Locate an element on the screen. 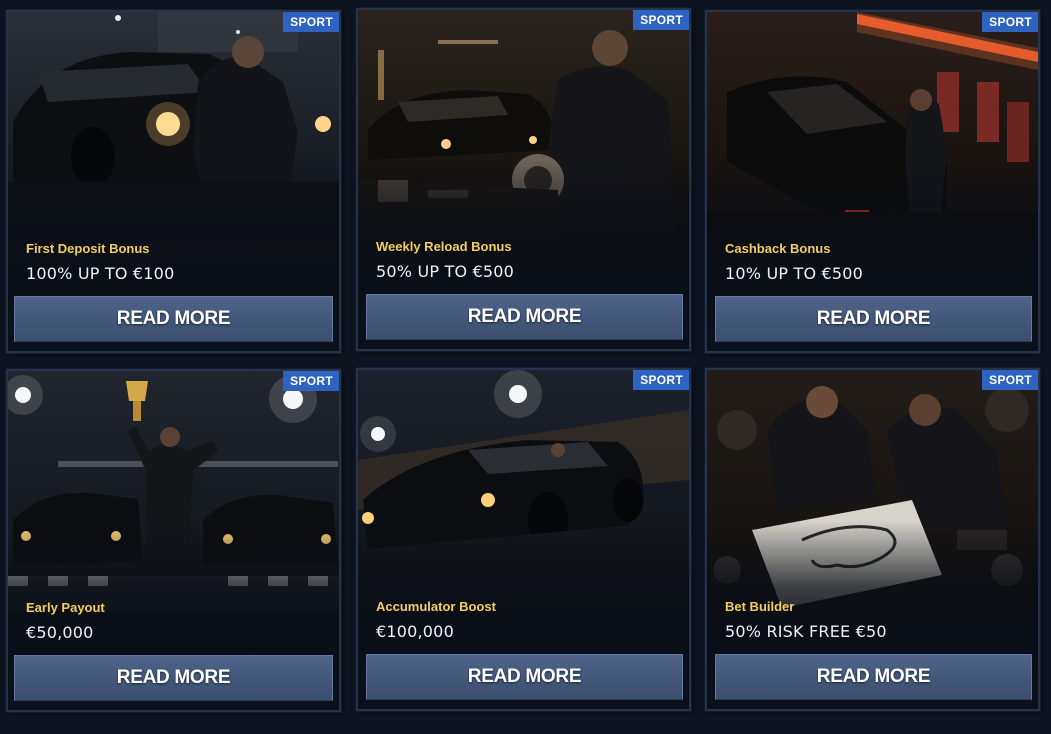 The height and width of the screenshot is (734, 1051). promo-title: Accumulator Boost is located at coordinates (436, 606).